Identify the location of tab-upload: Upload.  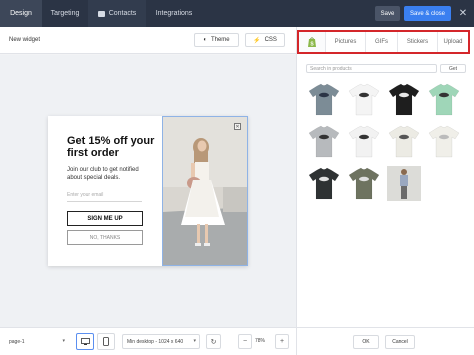
(453, 42).